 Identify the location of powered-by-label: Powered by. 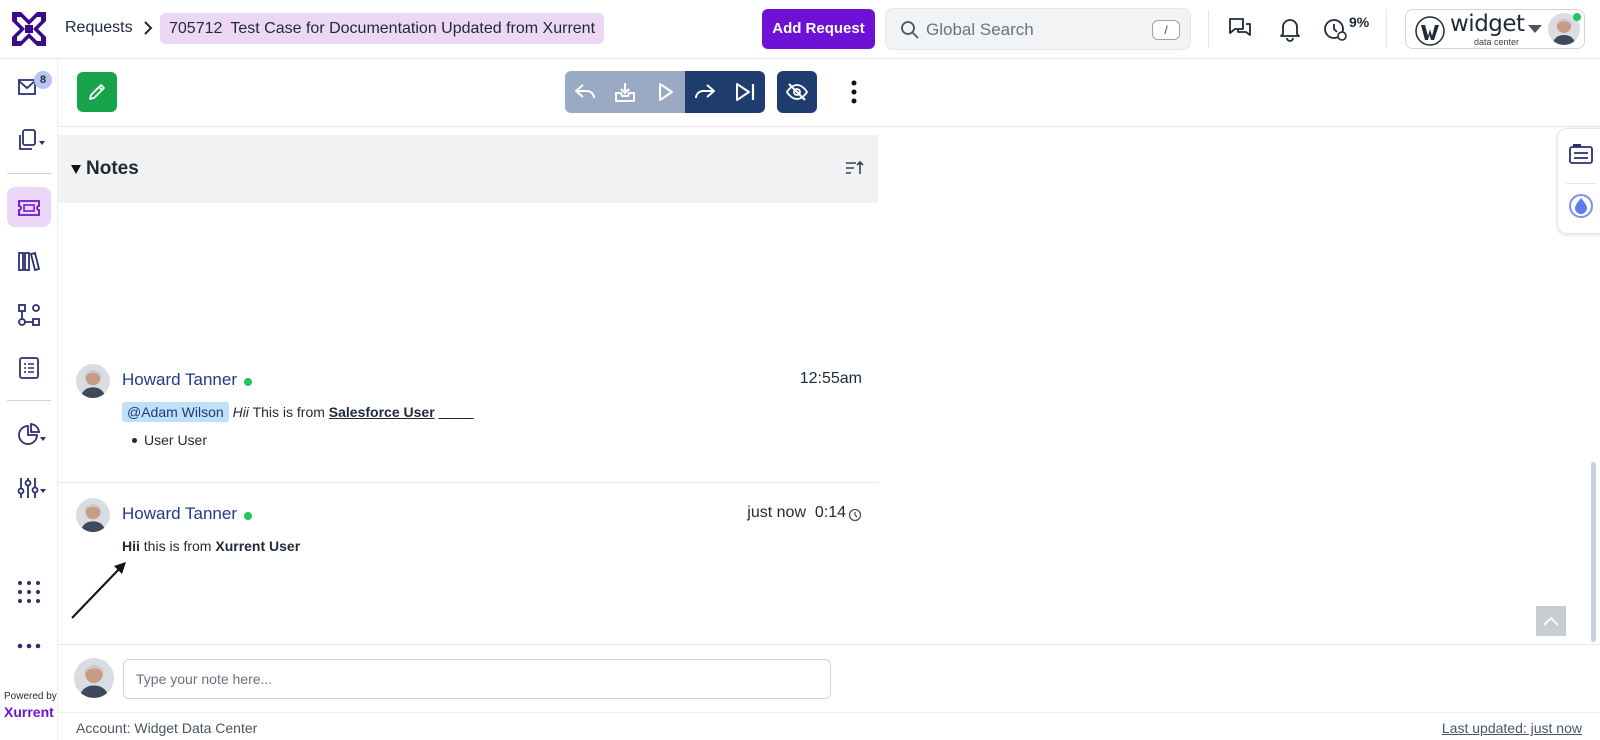
(30, 696).